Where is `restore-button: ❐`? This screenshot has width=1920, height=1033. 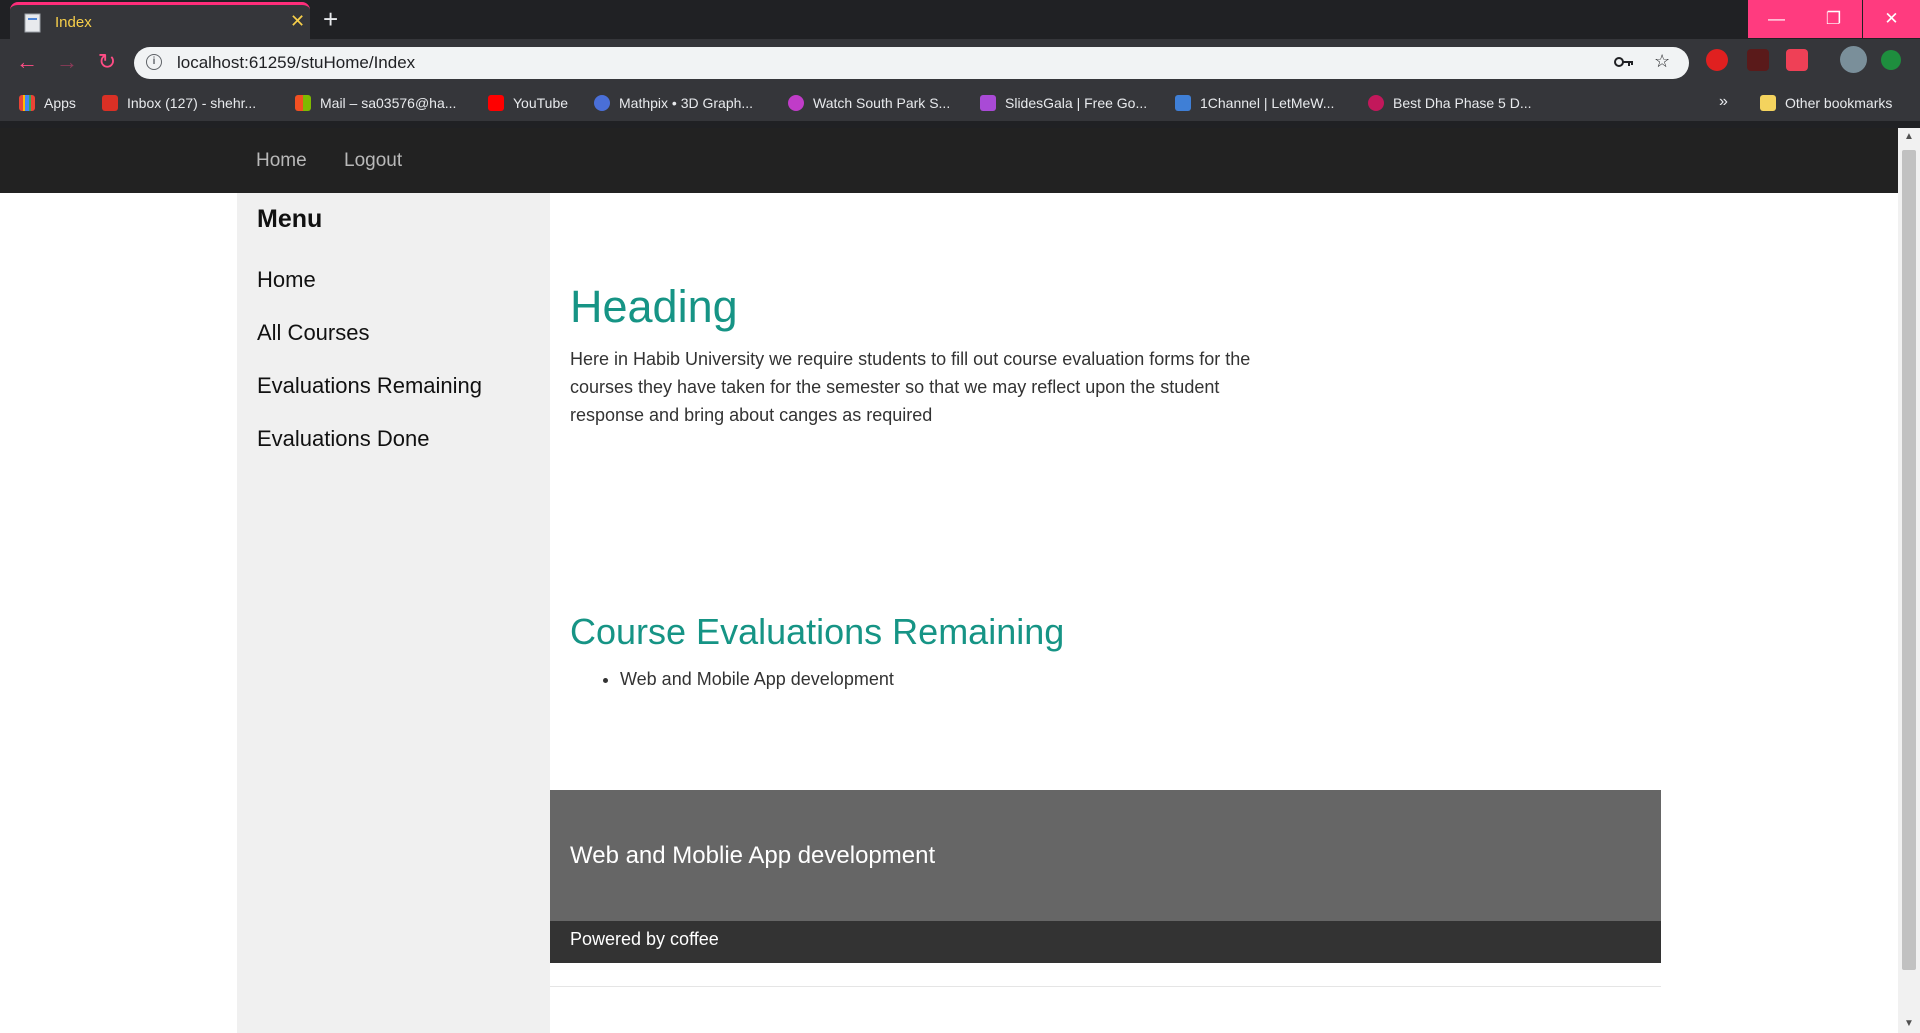 restore-button: ❐ is located at coordinates (1833, 19).